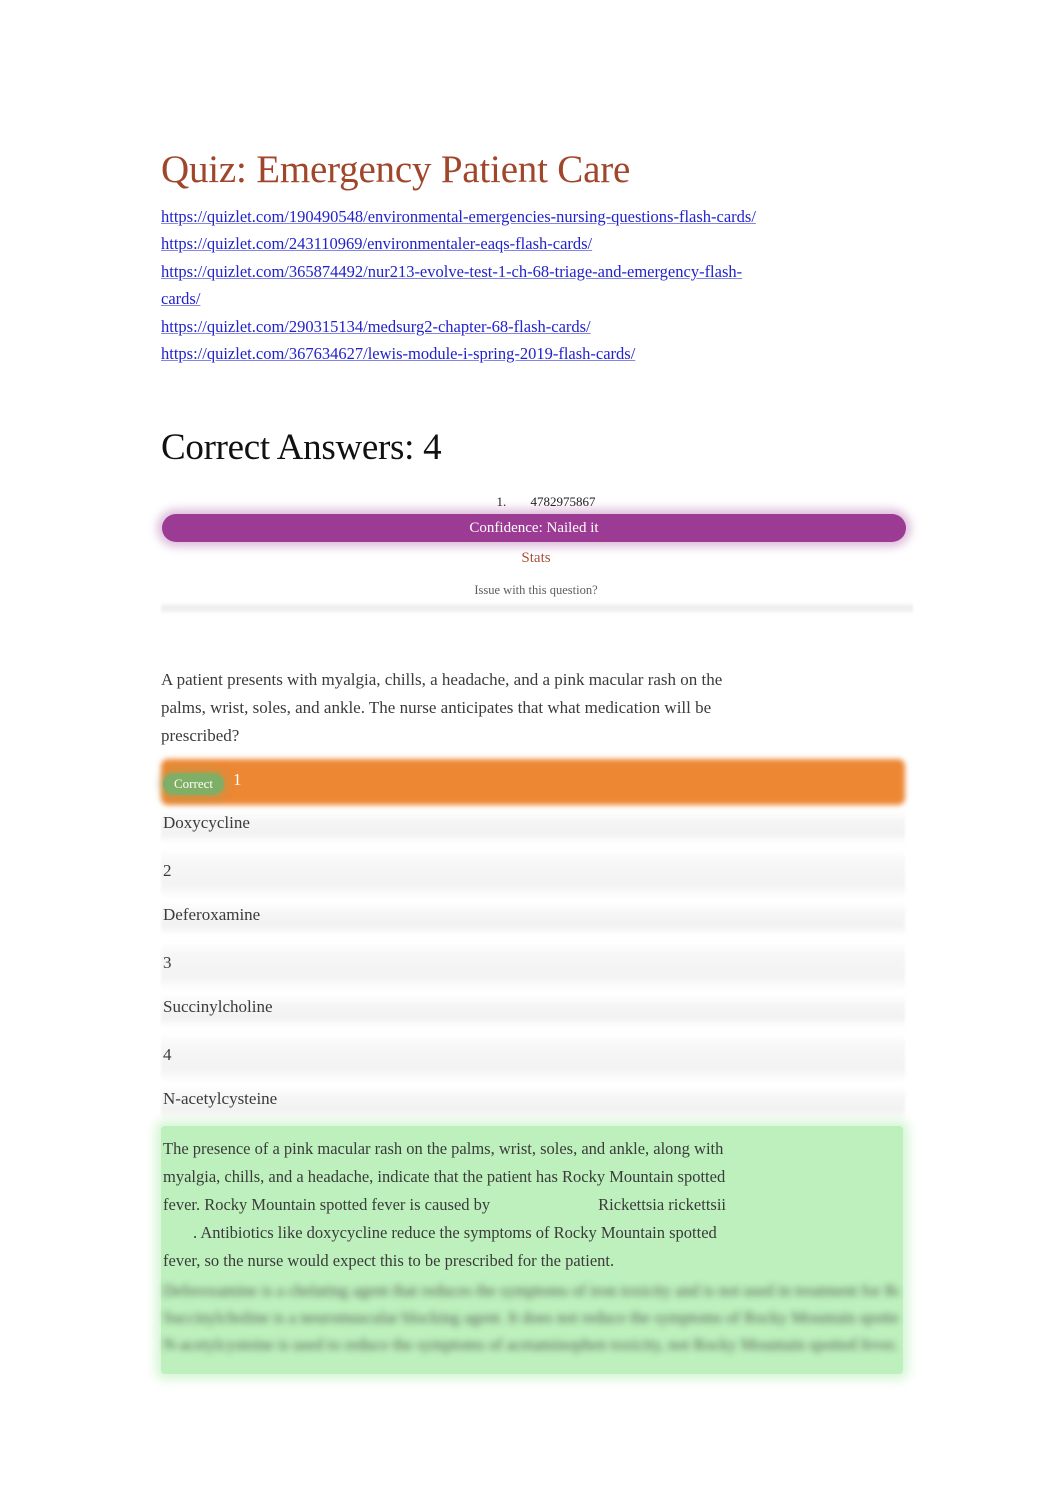  What do you see at coordinates (218, 1007) in the screenshot?
I see `option-label-3: Succinylcholine` at bounding box center [218, 1007].